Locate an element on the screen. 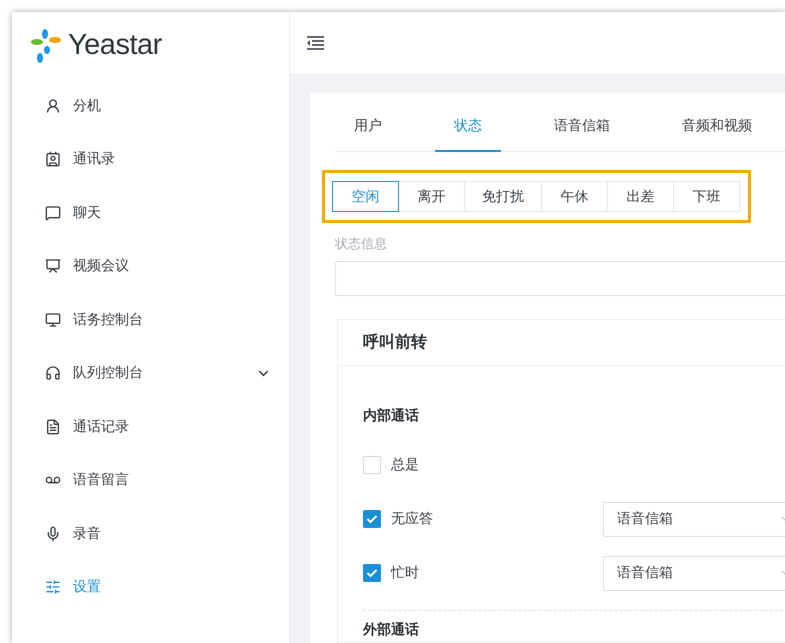  sidebar-item: 录音 is located at coordinates (150, 533).